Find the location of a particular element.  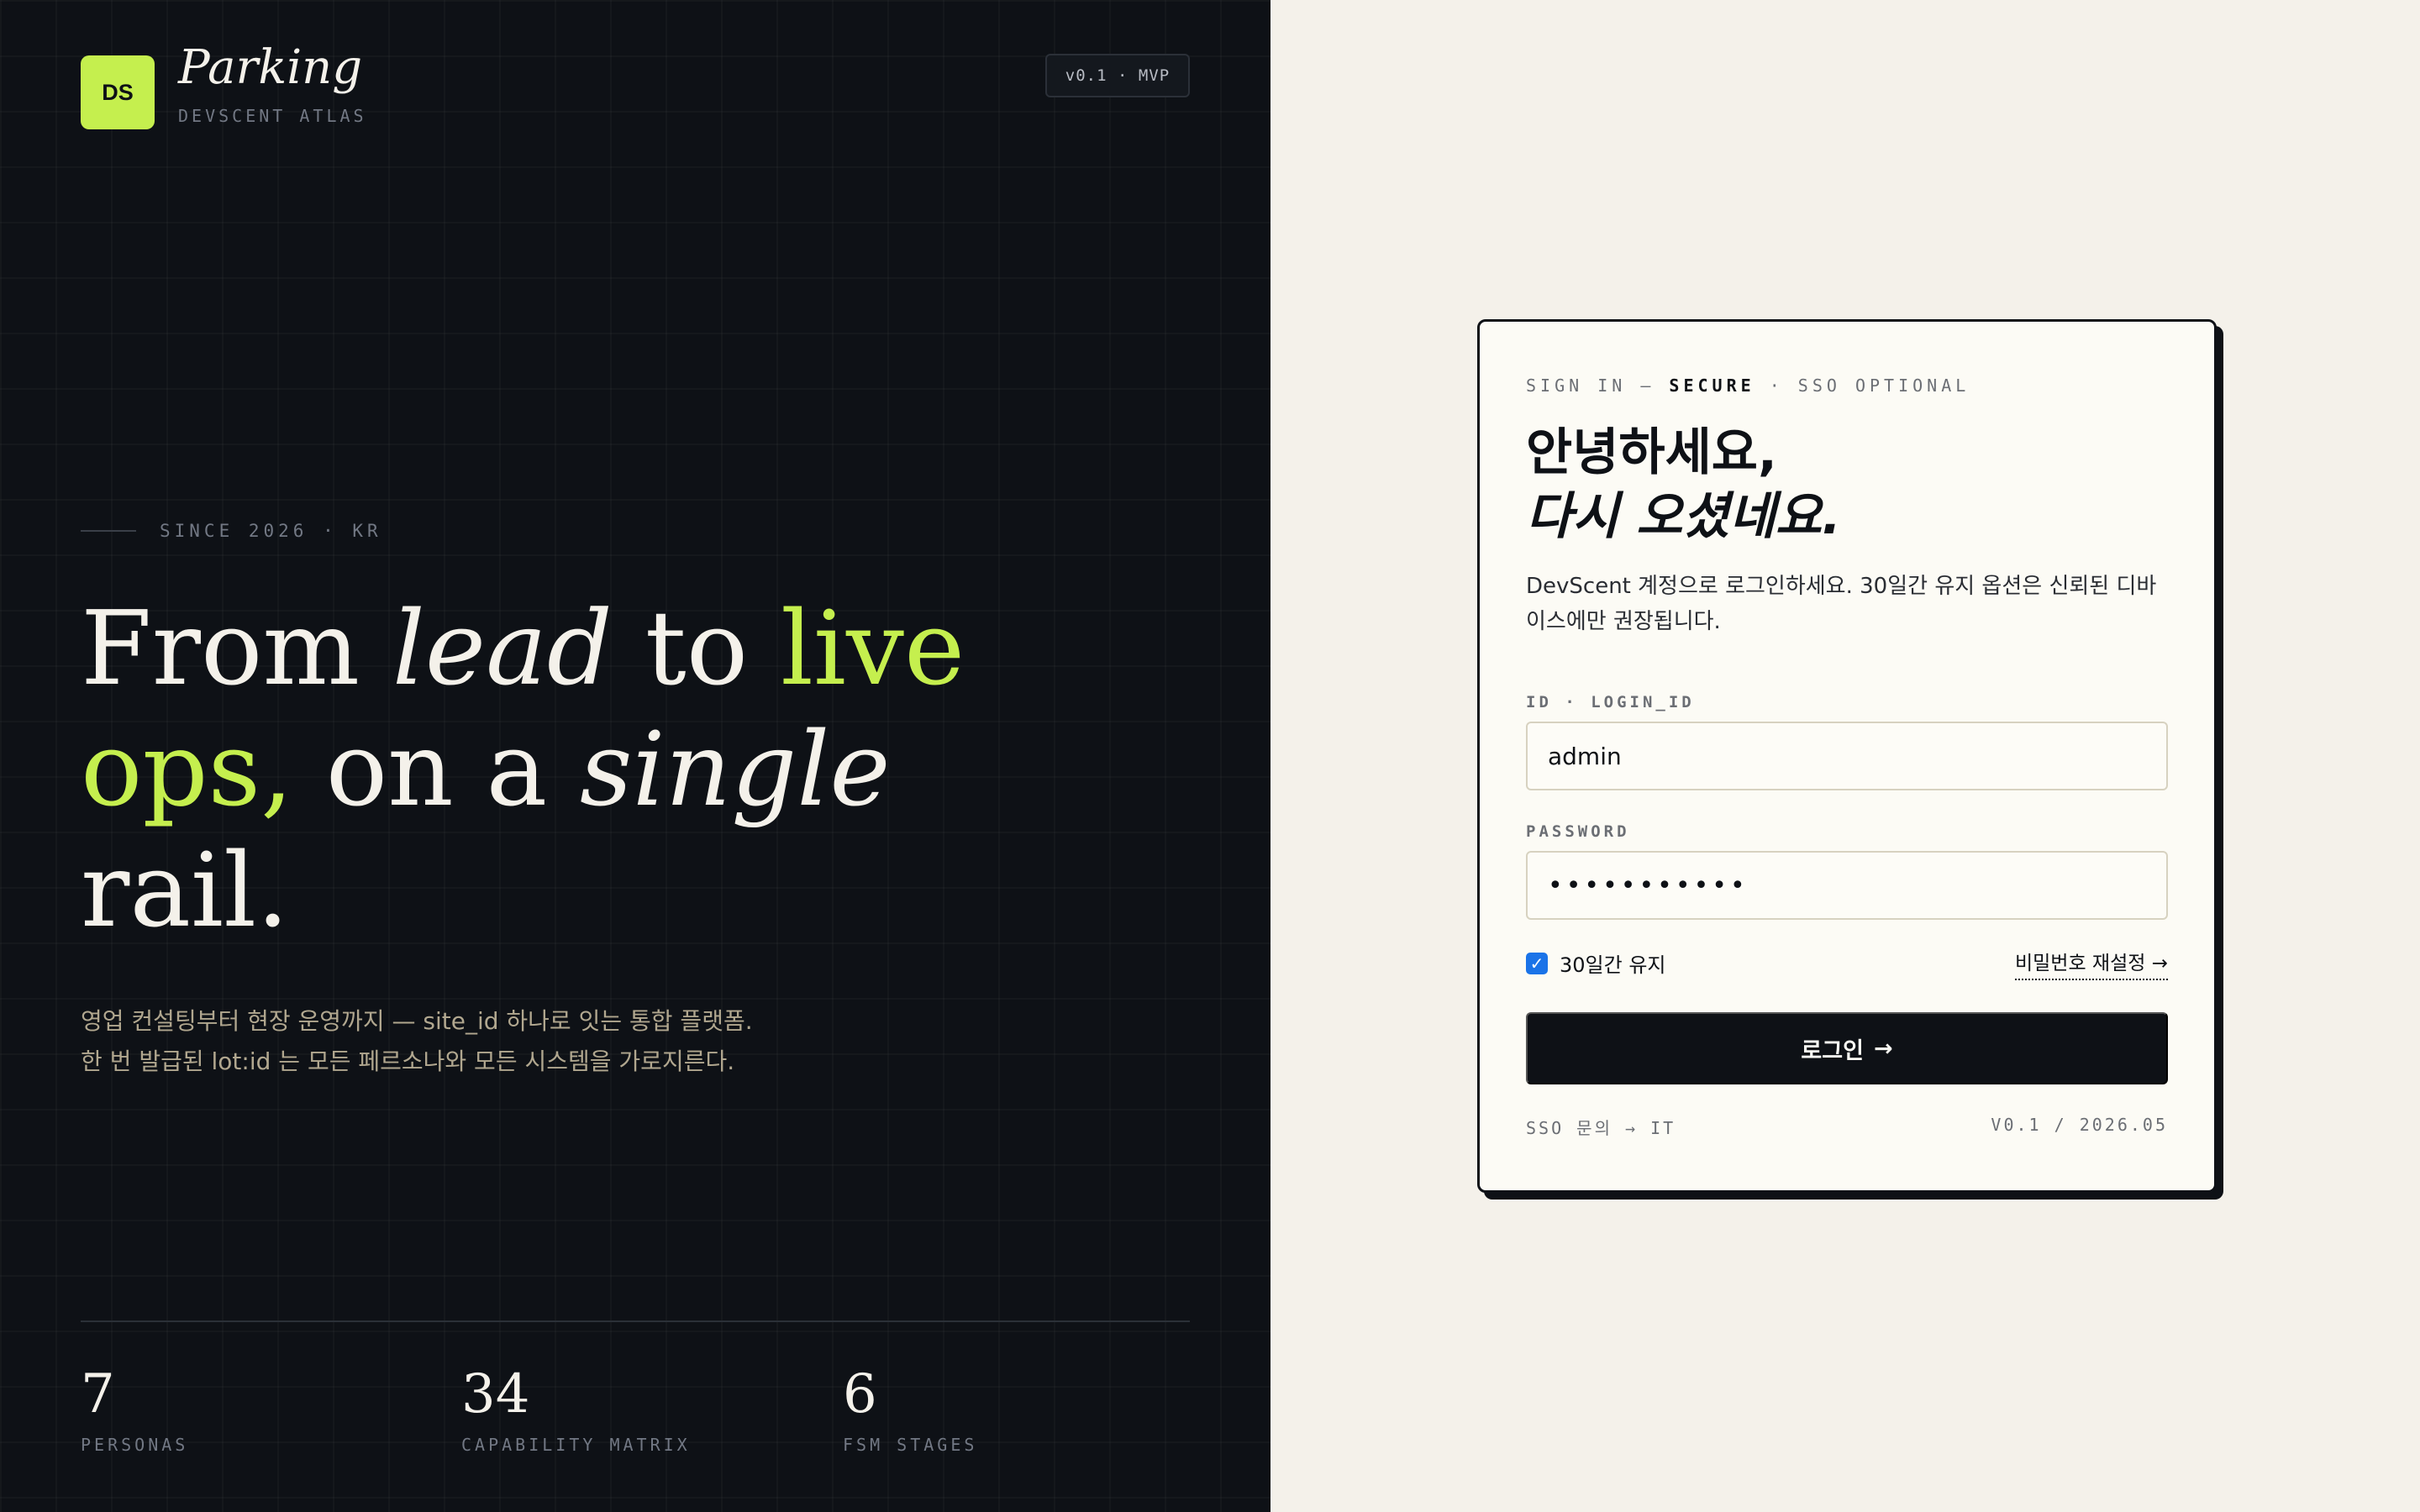

sso-contact: SSO 문의 → IT is located at coordinates (1601, 1128).